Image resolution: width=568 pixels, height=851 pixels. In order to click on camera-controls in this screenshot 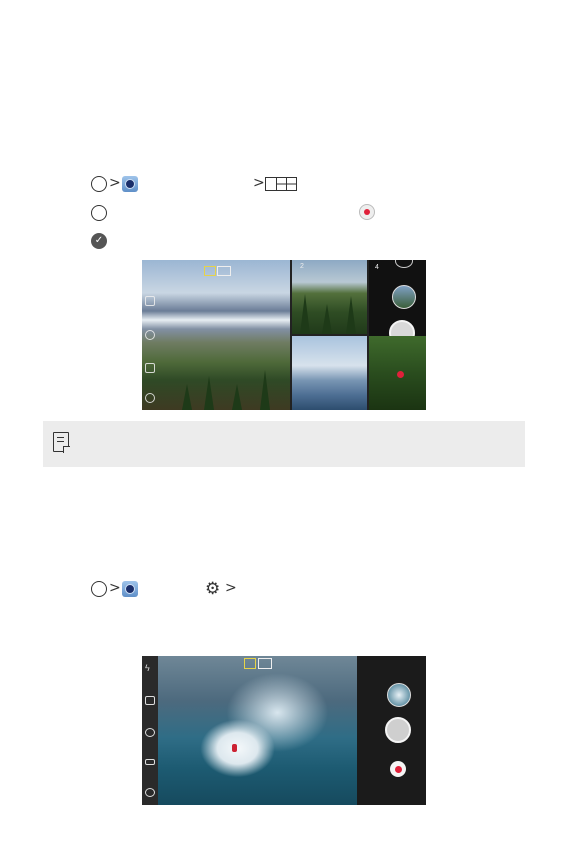, I will do `click(391, 730)`.